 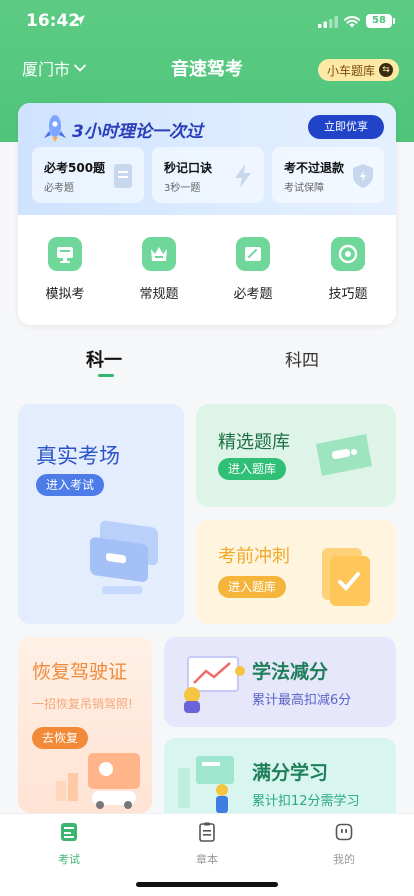 I want to click on monitor-icon, so click(x=65, y=254).